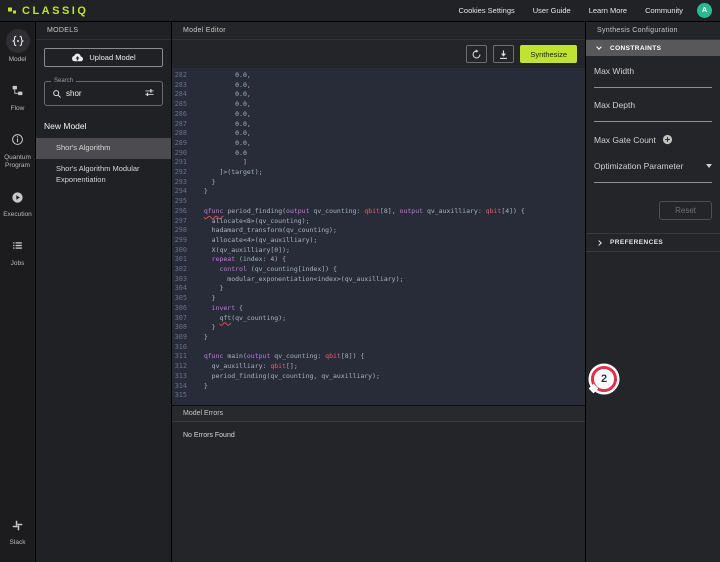 This screenshot has height=562, width=720. Describe the element at coordinates (378, 192) in the screenshot. I see `code-line-294: 294 }` at that location.